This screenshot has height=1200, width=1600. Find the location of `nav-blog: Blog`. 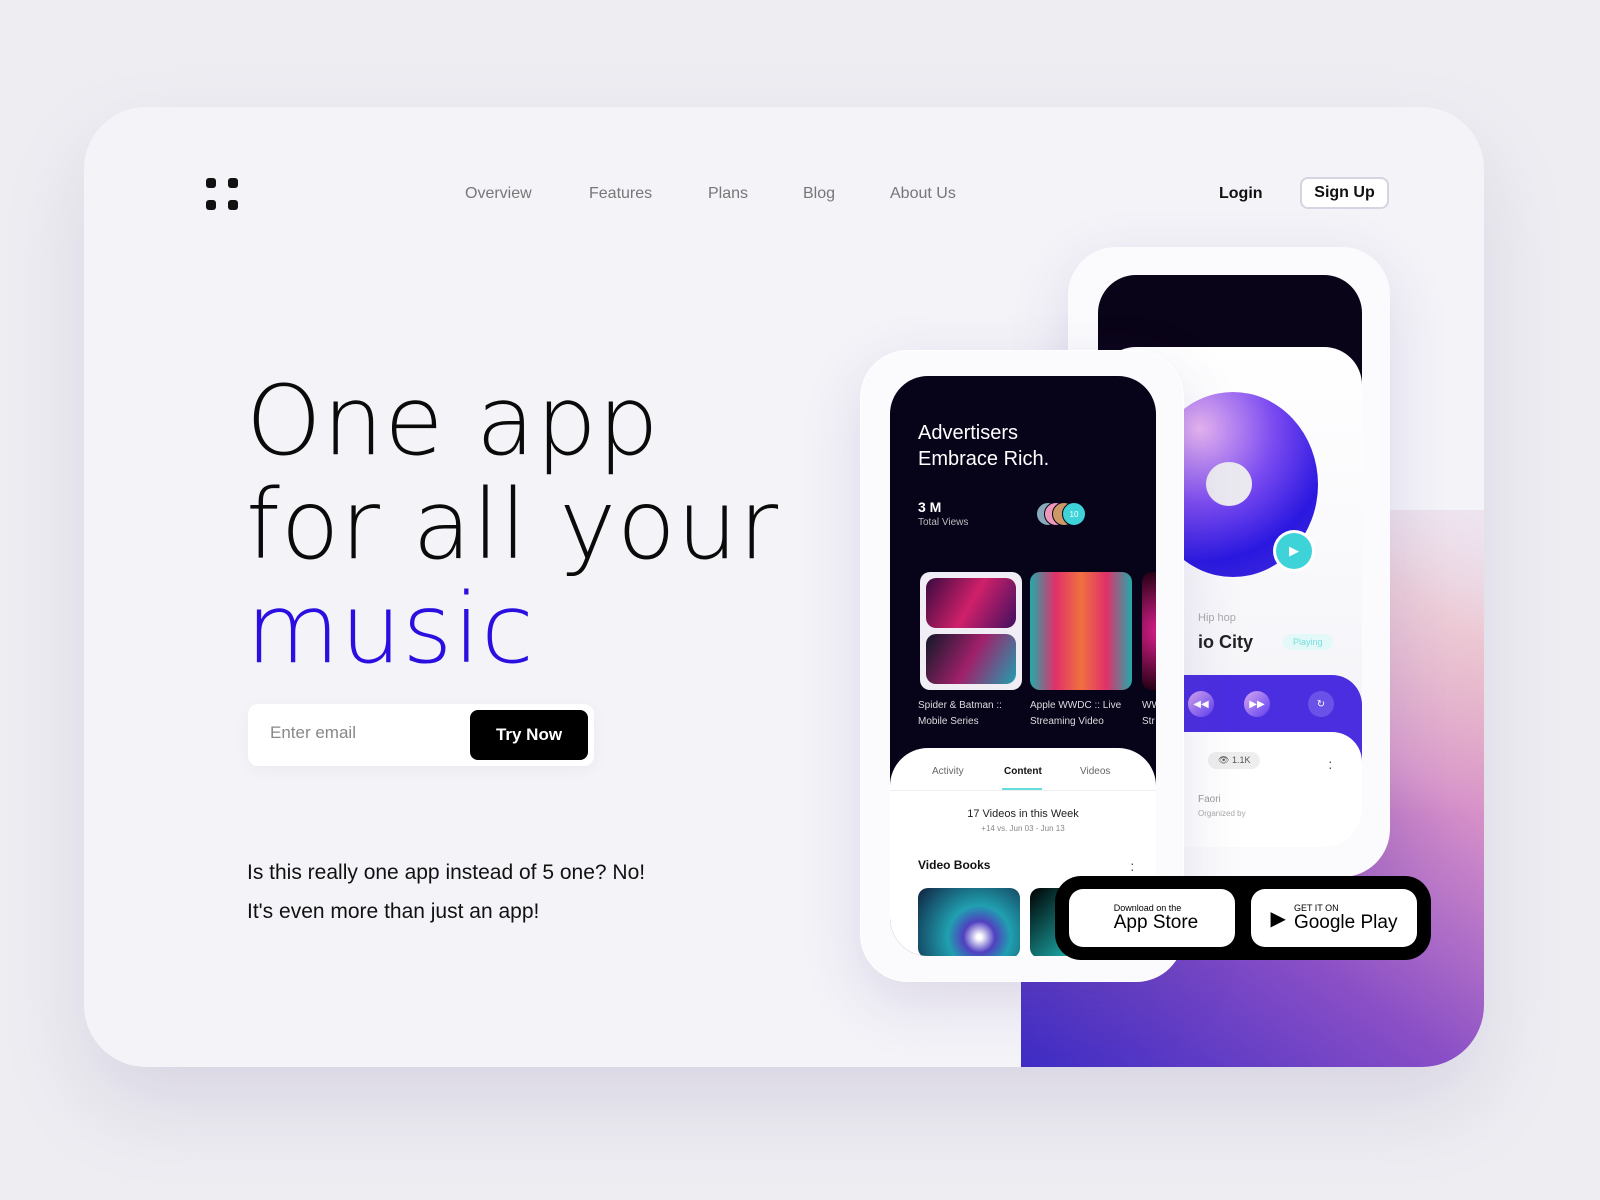

nav-blog: Blog is located at coordinates (819, 194).